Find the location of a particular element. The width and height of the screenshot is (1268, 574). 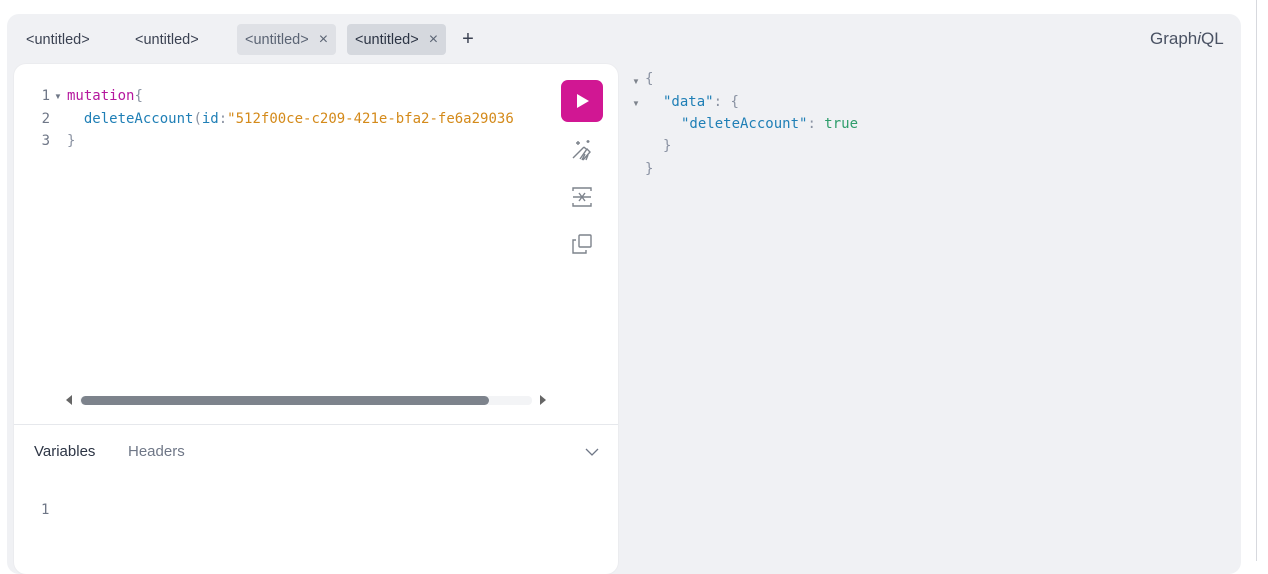

query-line-3: } is located at coordinates (71, 141).